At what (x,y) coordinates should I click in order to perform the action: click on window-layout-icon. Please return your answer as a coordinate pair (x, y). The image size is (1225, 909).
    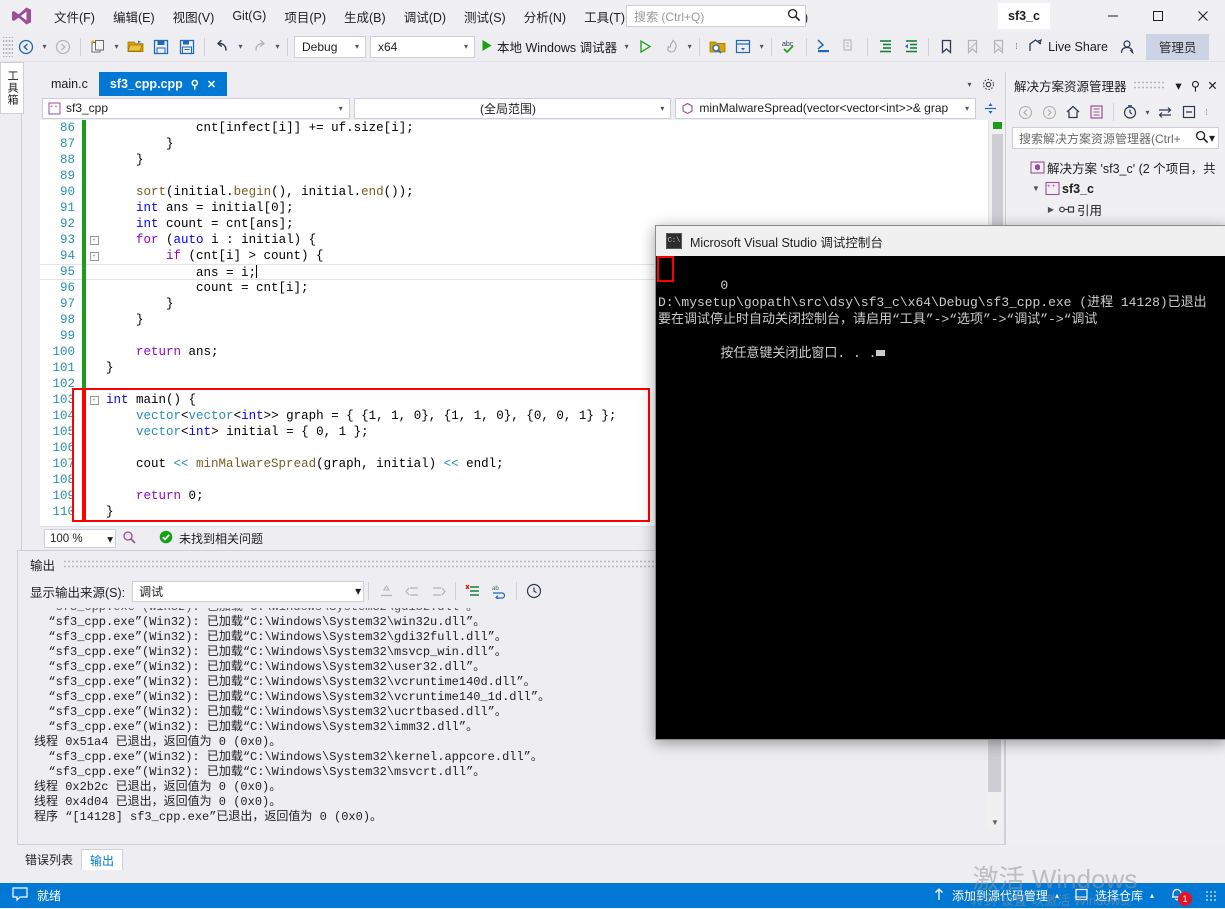
    Looking at the image, I should click on (743, 47).